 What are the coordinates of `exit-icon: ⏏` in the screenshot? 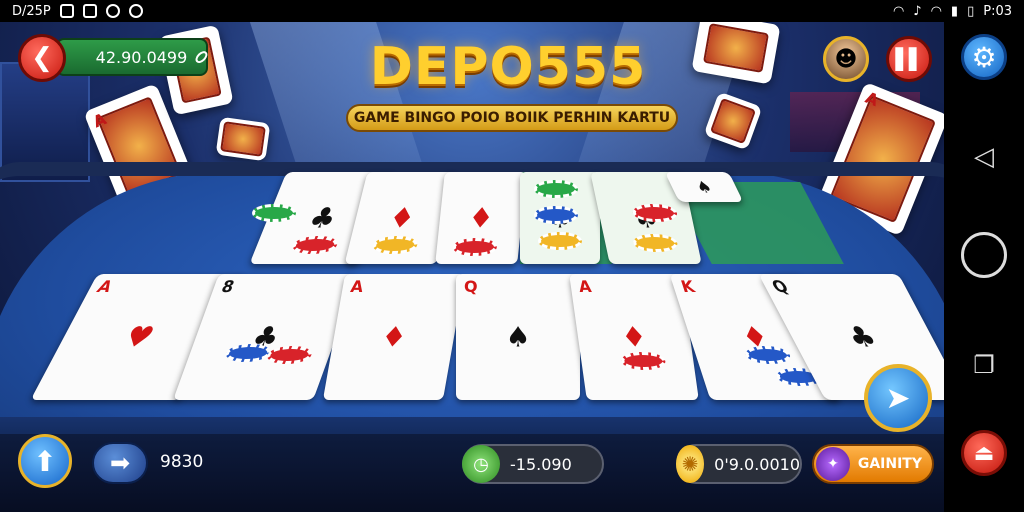 It's located at (984, 453).